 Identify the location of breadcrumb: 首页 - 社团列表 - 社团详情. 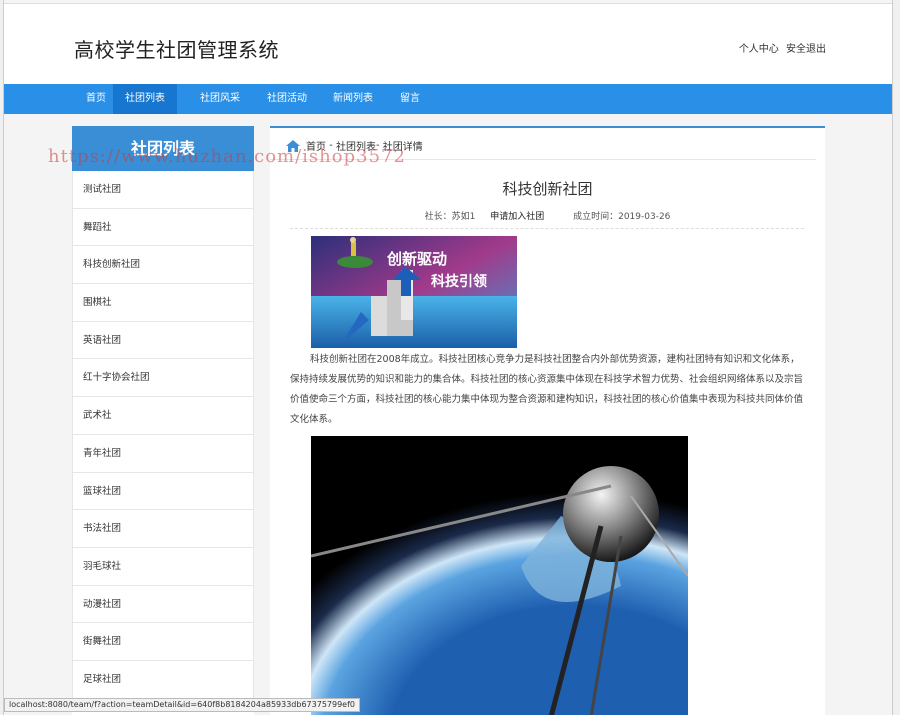
(354, 145).